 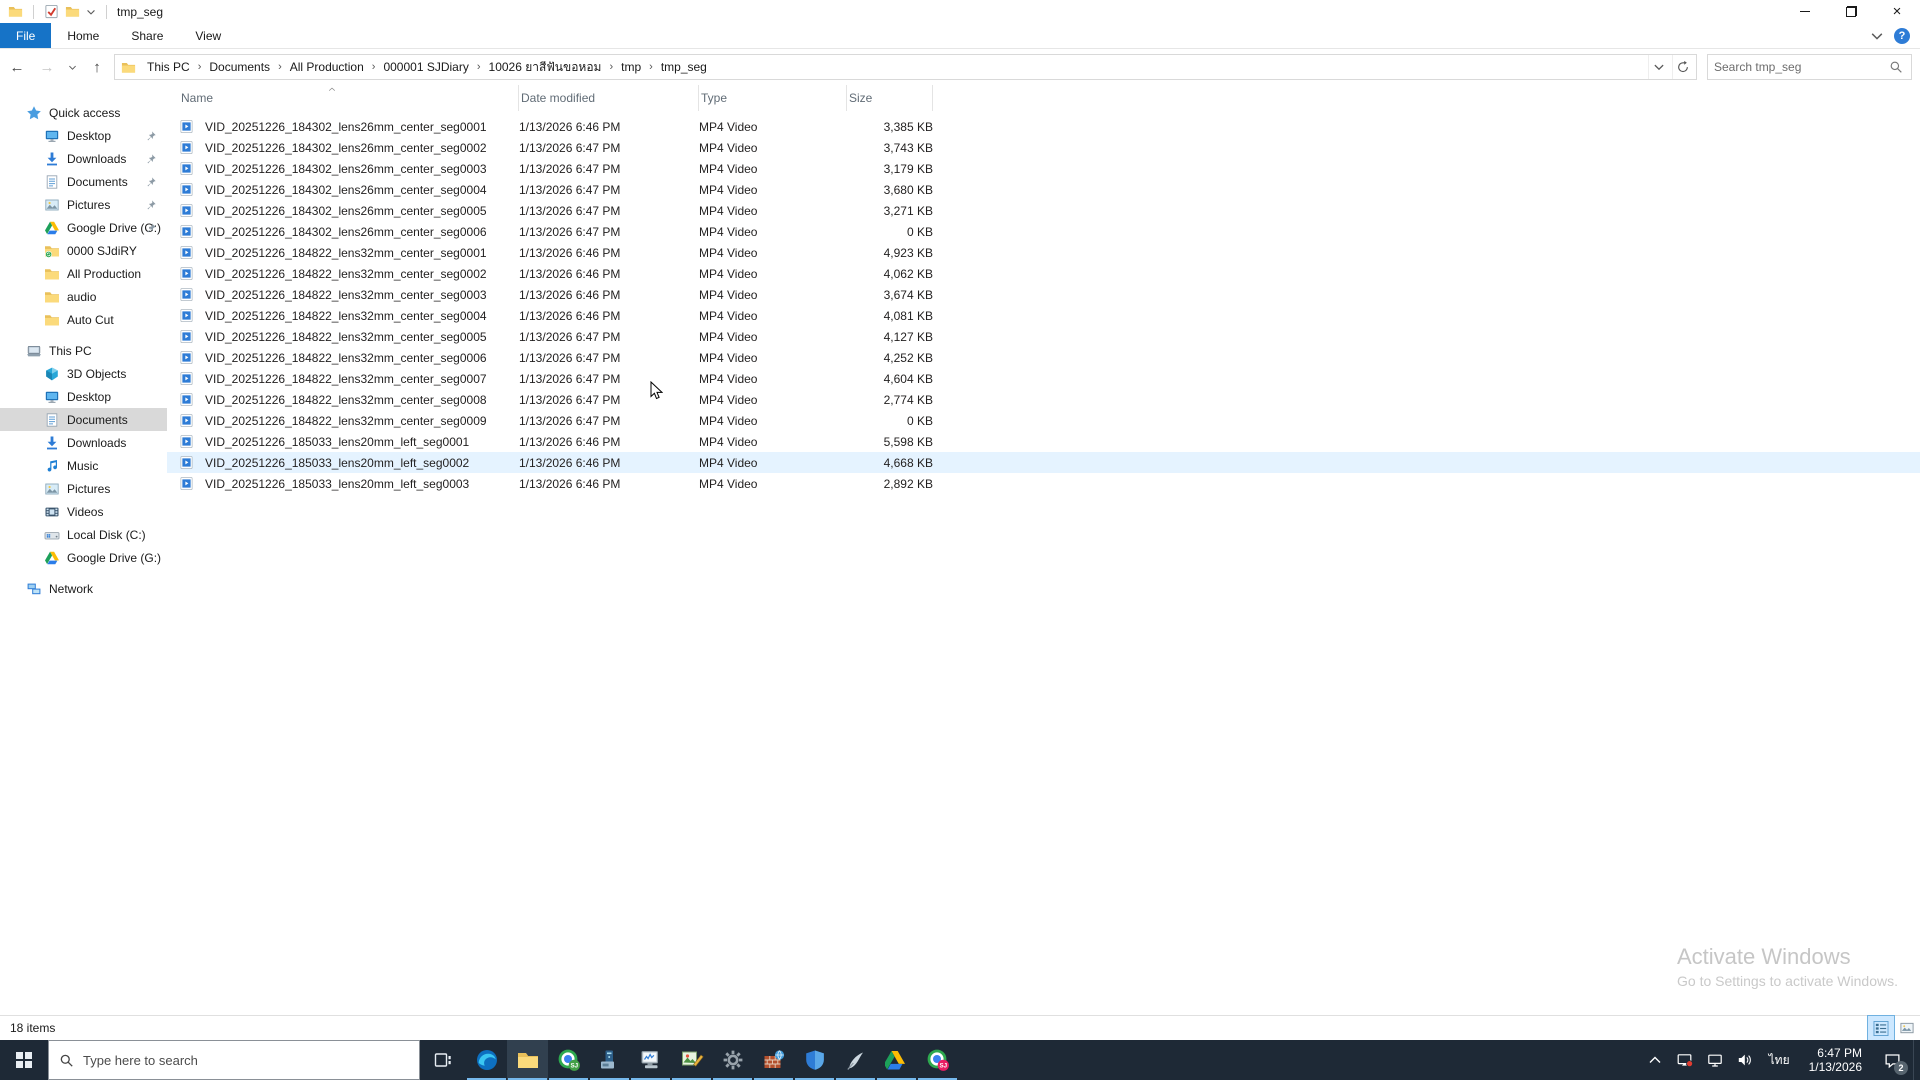 I want to click on taskbar-search-box, so click(x=234, y=1060).